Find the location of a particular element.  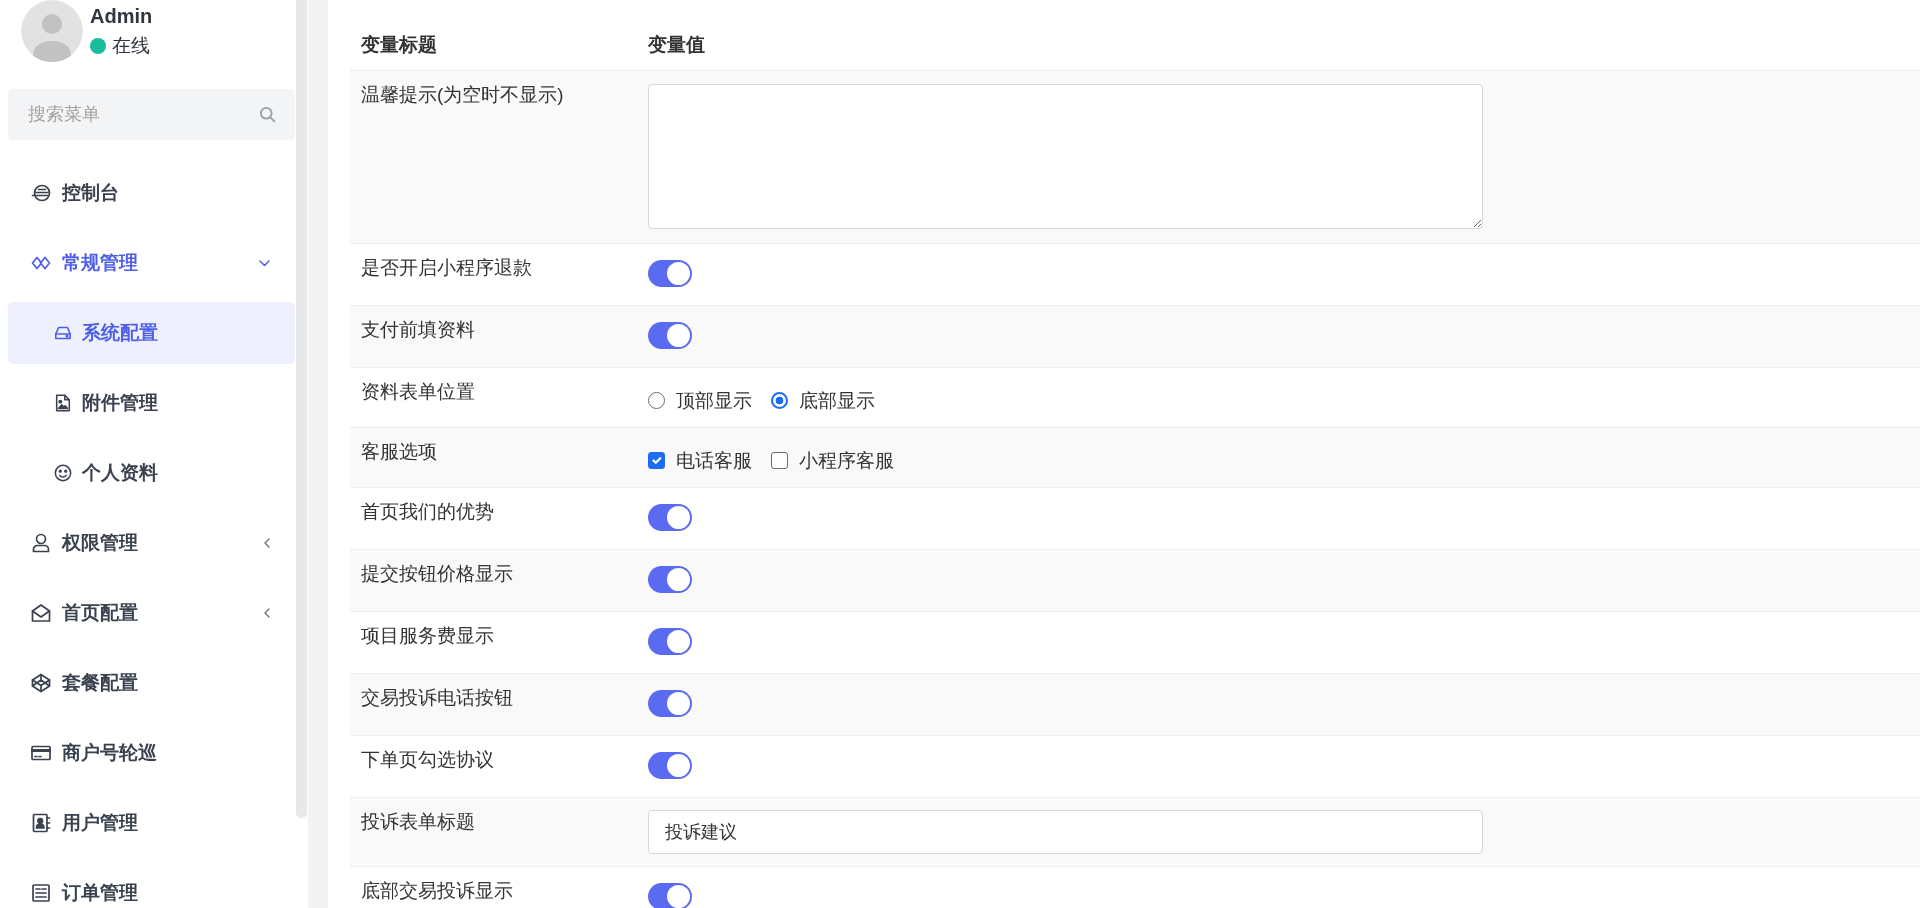

text-area-field is located at coordinates (1065, 156).